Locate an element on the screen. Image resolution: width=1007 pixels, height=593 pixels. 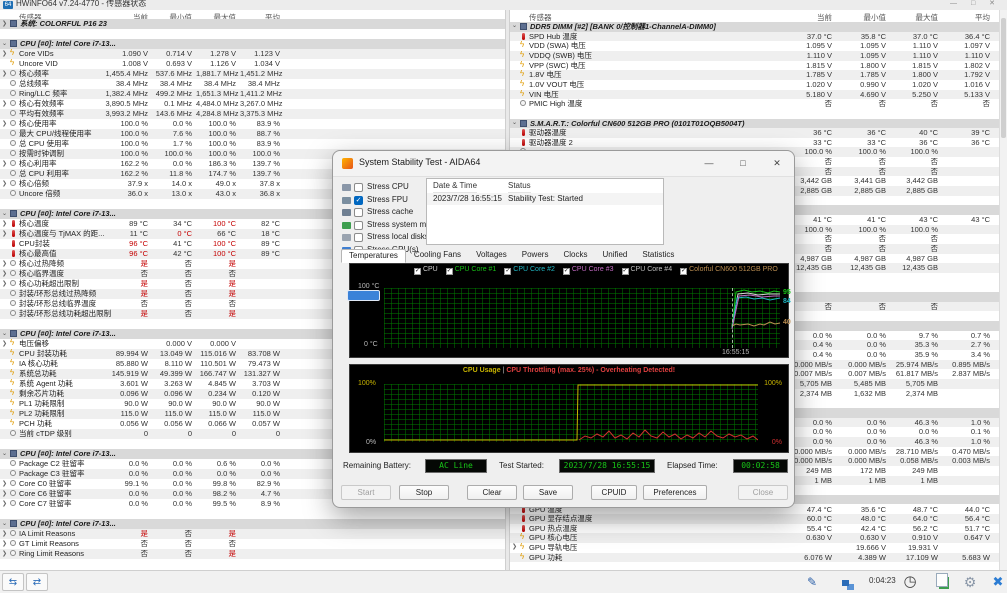
tab-cooling-fans: Cooling Fans is located at coordinates (437, 256).